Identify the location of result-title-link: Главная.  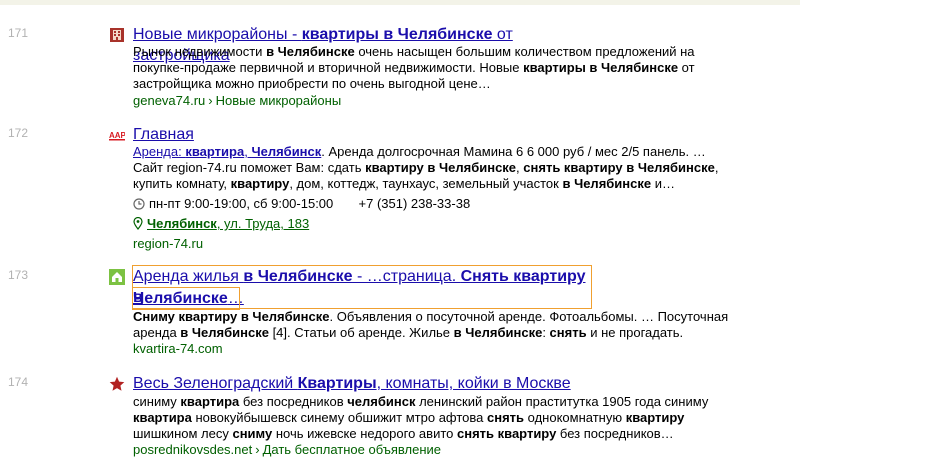
(368, 134).